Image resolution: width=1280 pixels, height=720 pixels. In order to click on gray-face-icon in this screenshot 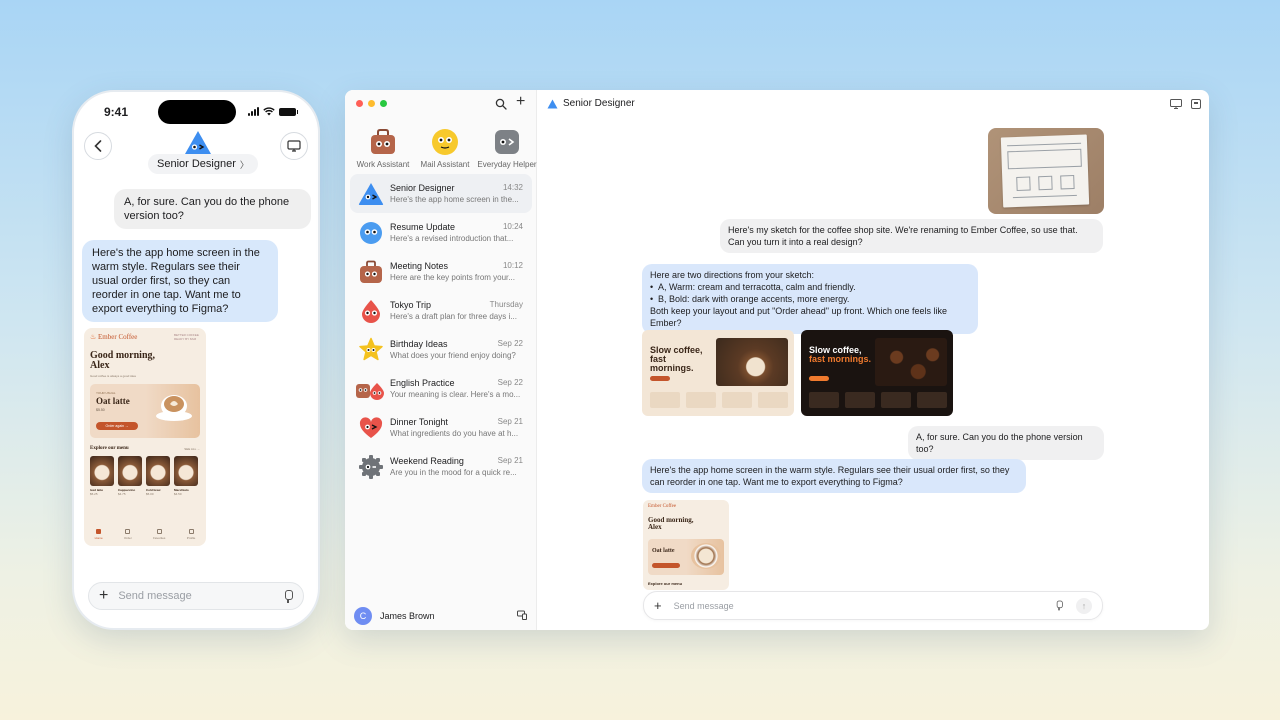, I will do `click(507, 142)`.